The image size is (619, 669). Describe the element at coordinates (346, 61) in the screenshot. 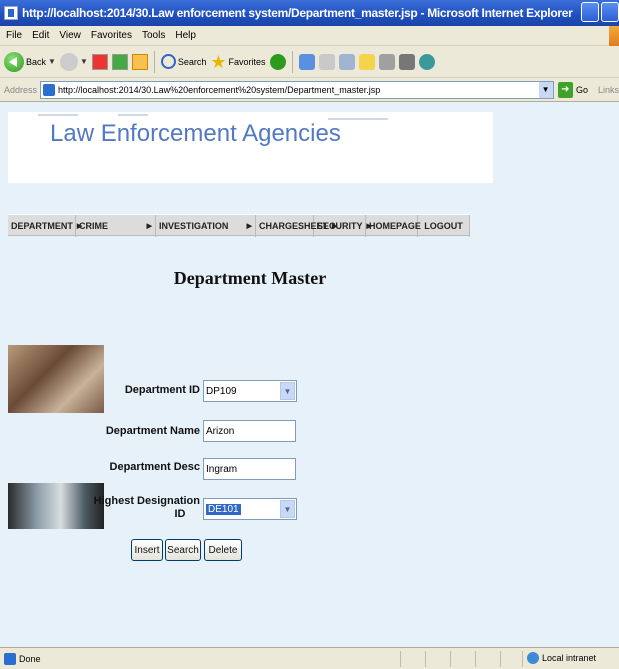

I see `print-icon` at that location.